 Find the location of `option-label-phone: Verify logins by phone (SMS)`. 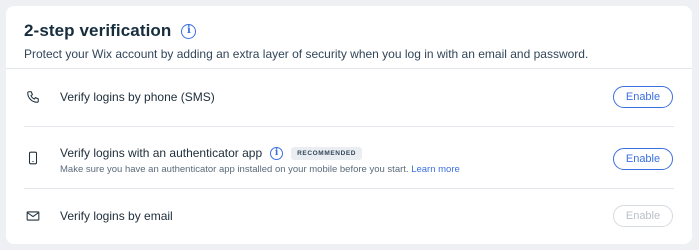

option-label-phone: Verify logins by phone (SMS) is located at coordinates (137, 97).